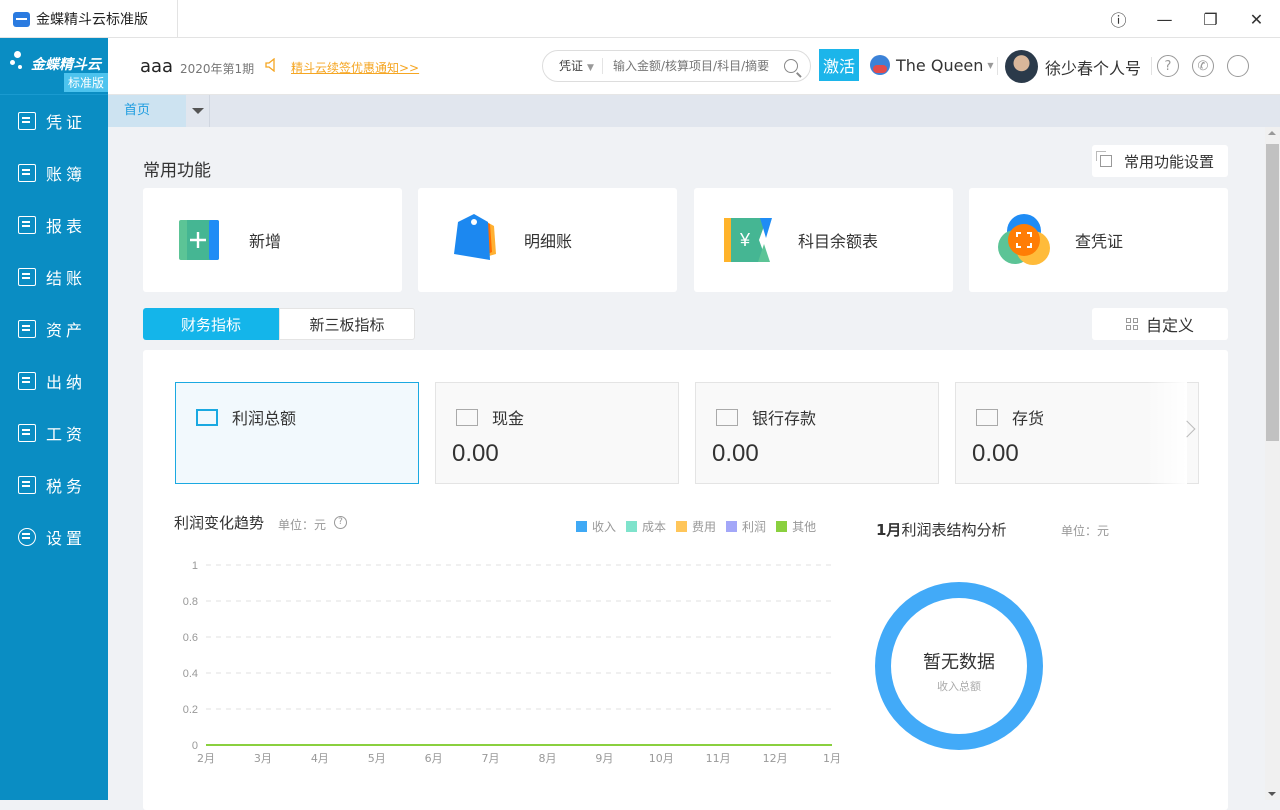 The width and height of the screenshot is (1280, 810). What do you see at coordinates (1024, 239) in the screenshot?
I see `scan-icon` at bounding box center [1024, 239].